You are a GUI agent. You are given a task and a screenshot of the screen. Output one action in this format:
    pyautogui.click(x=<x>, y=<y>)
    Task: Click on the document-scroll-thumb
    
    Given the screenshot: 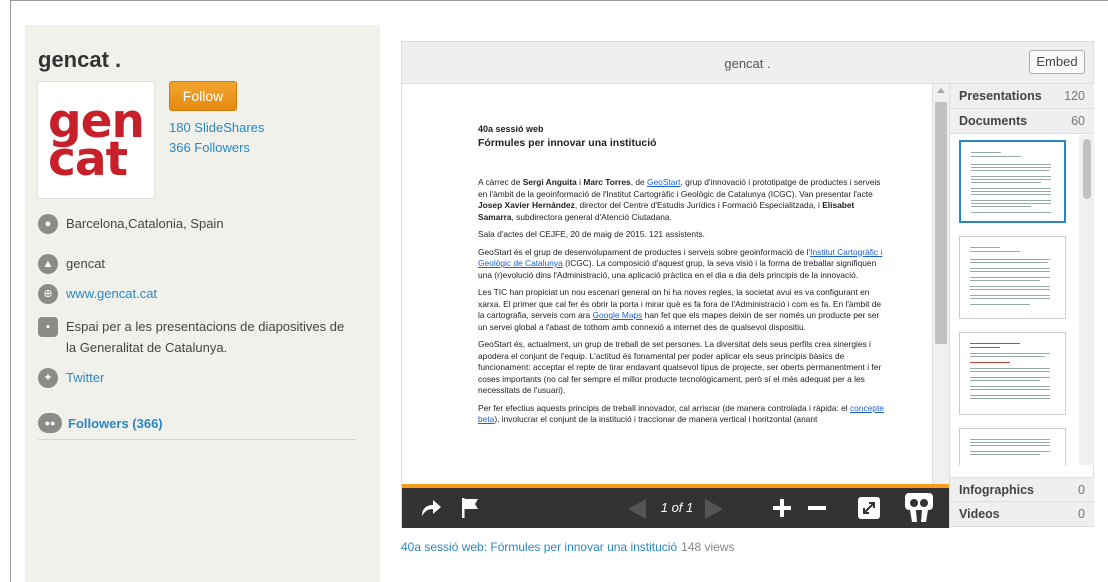 What is the action you would take?
    pyautogui.click(x=941, y=223)
    